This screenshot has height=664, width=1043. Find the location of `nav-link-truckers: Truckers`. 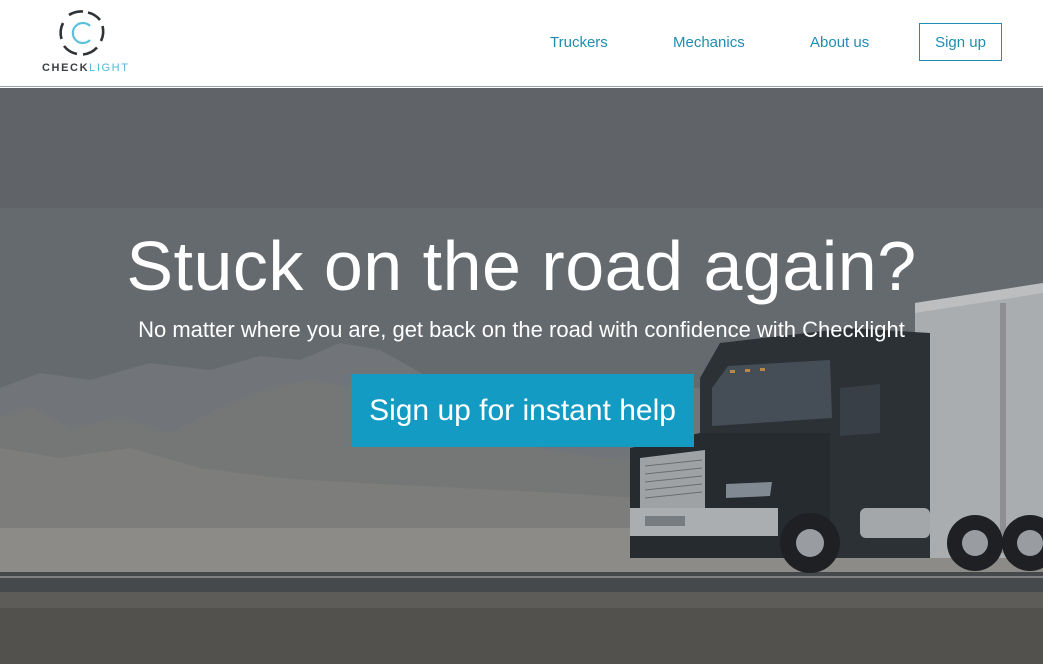

nav-link-truckers: Truckers is located at coordinates (579, 42).